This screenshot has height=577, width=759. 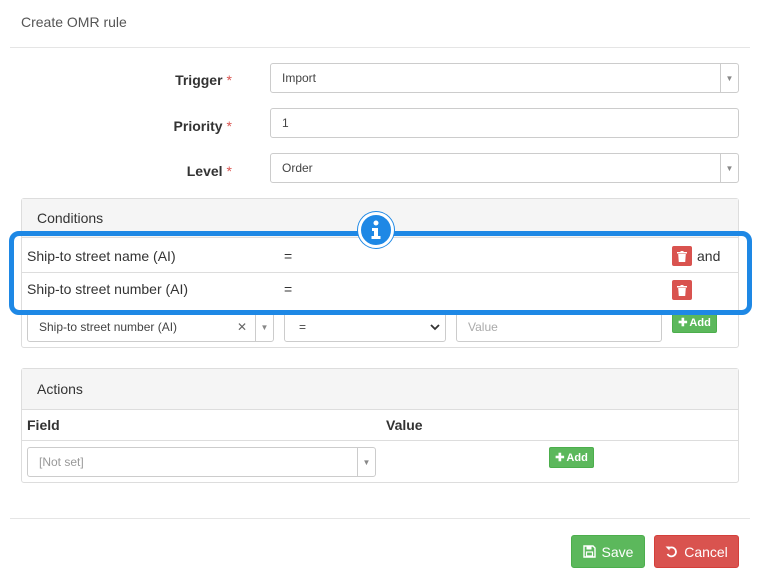 What do you see at coordinates (589, 551) in the screenshot?
I see `save-icon` at bounding box center [589, 551].